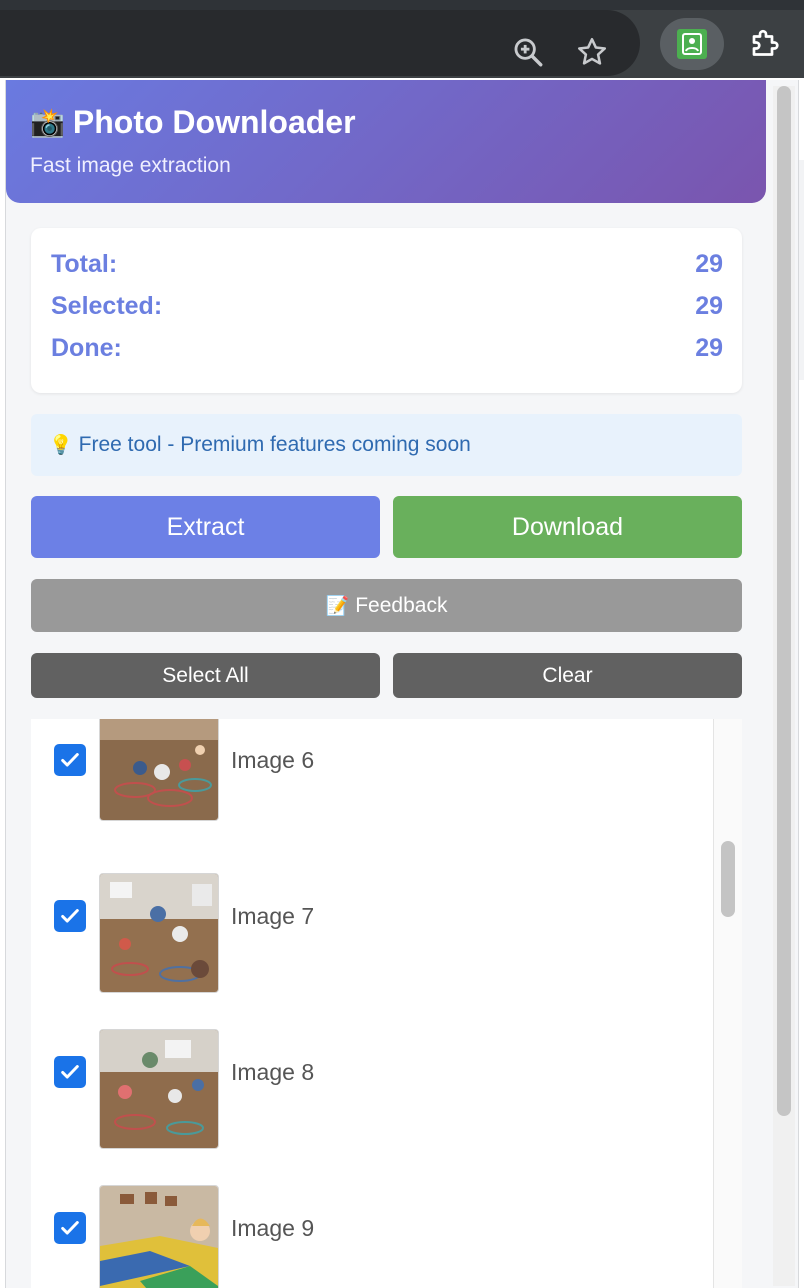  I want to click on header-title: 📸 Photo Downloader, so click(193, 122).